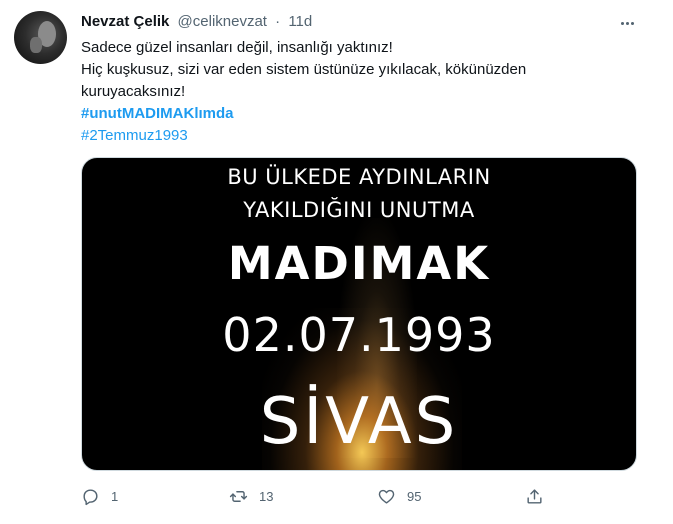 This screenshot has height=524, width=673. I want to click on share-button, so click(534, 496).